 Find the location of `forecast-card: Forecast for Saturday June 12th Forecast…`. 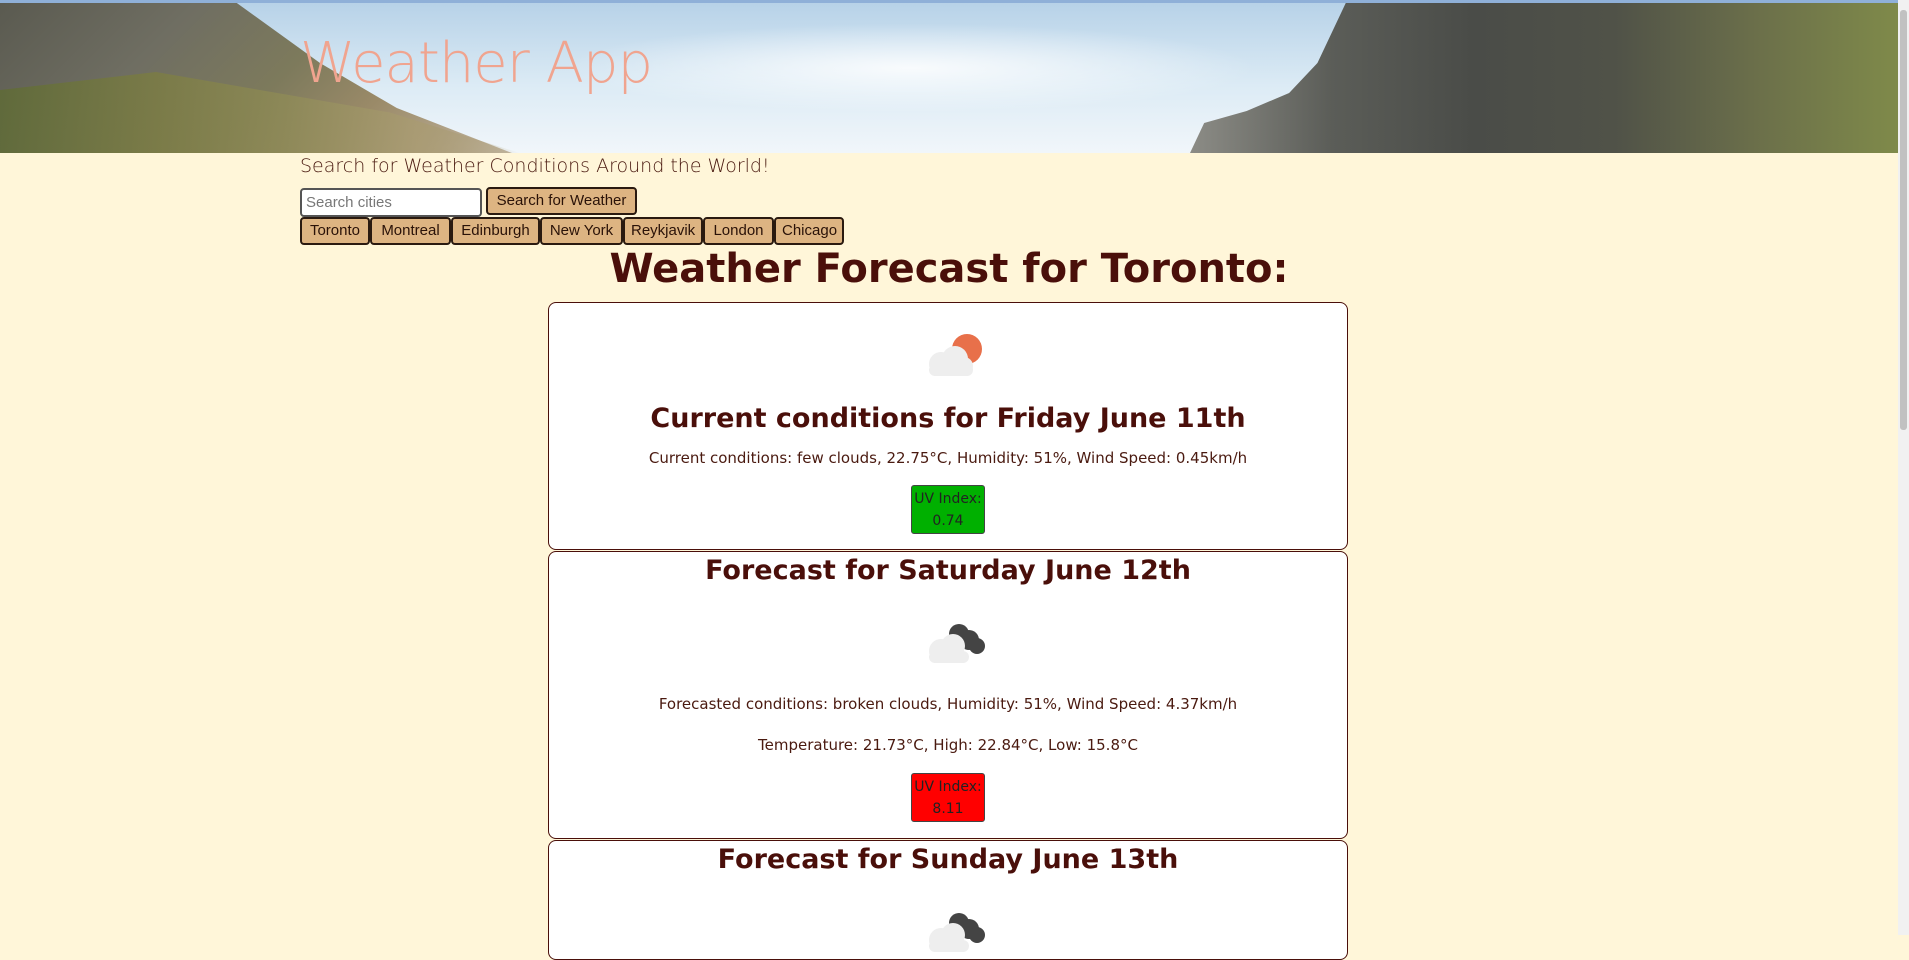

forecast-card: Forecast for Saturday June 12th Forecast… is located at coordinates (948, 695).